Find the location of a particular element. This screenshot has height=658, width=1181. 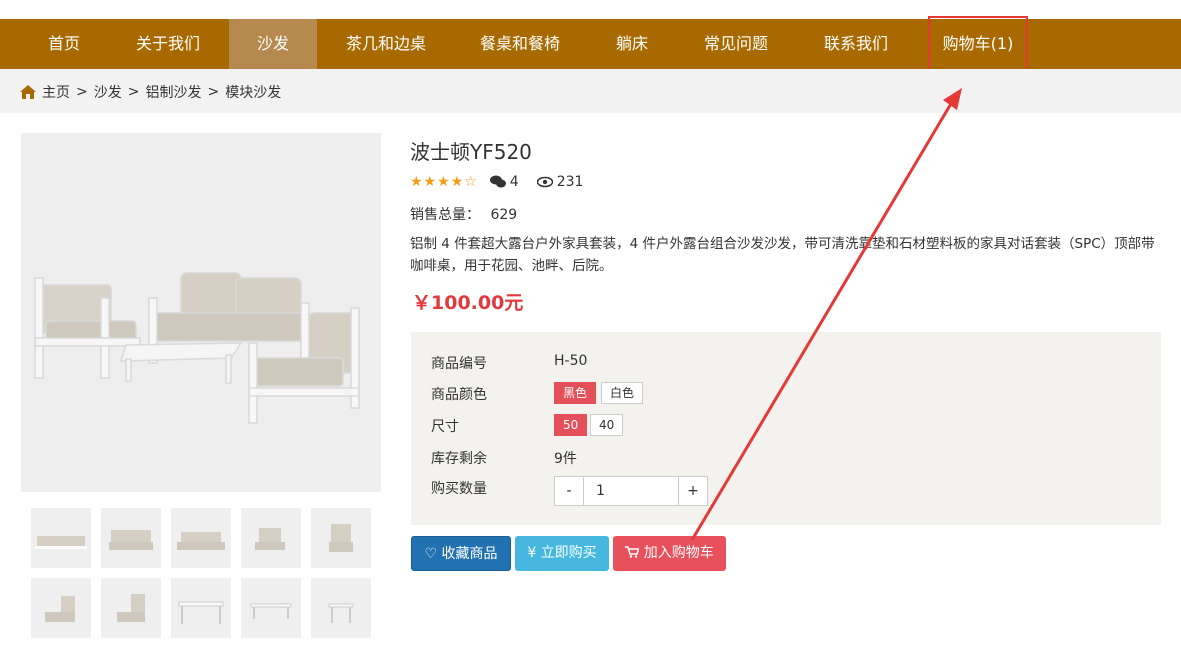

home-icon is located at coordinates (28, 92).